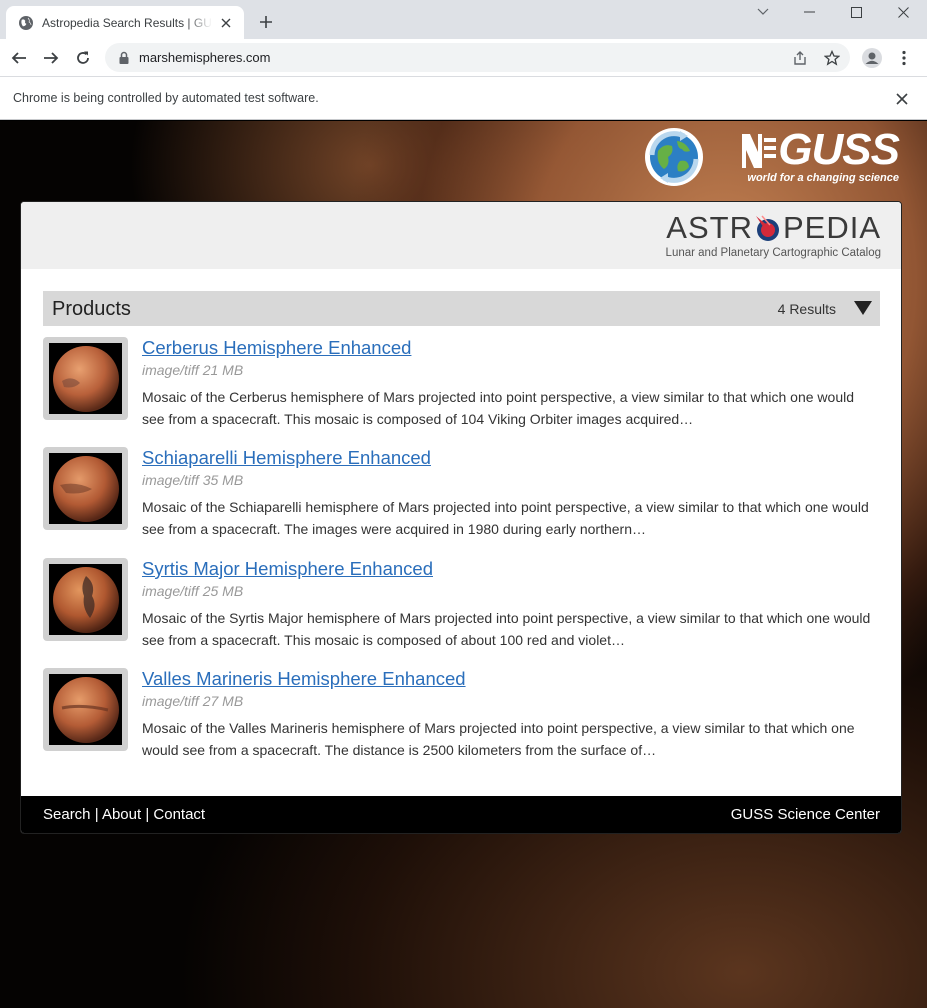 This screenshot has width=927, height=1008. Describe the element at coordinates (805, 814) in the screenshot. I see `footer-guss-science-center: GUSS Science Center` at that location.